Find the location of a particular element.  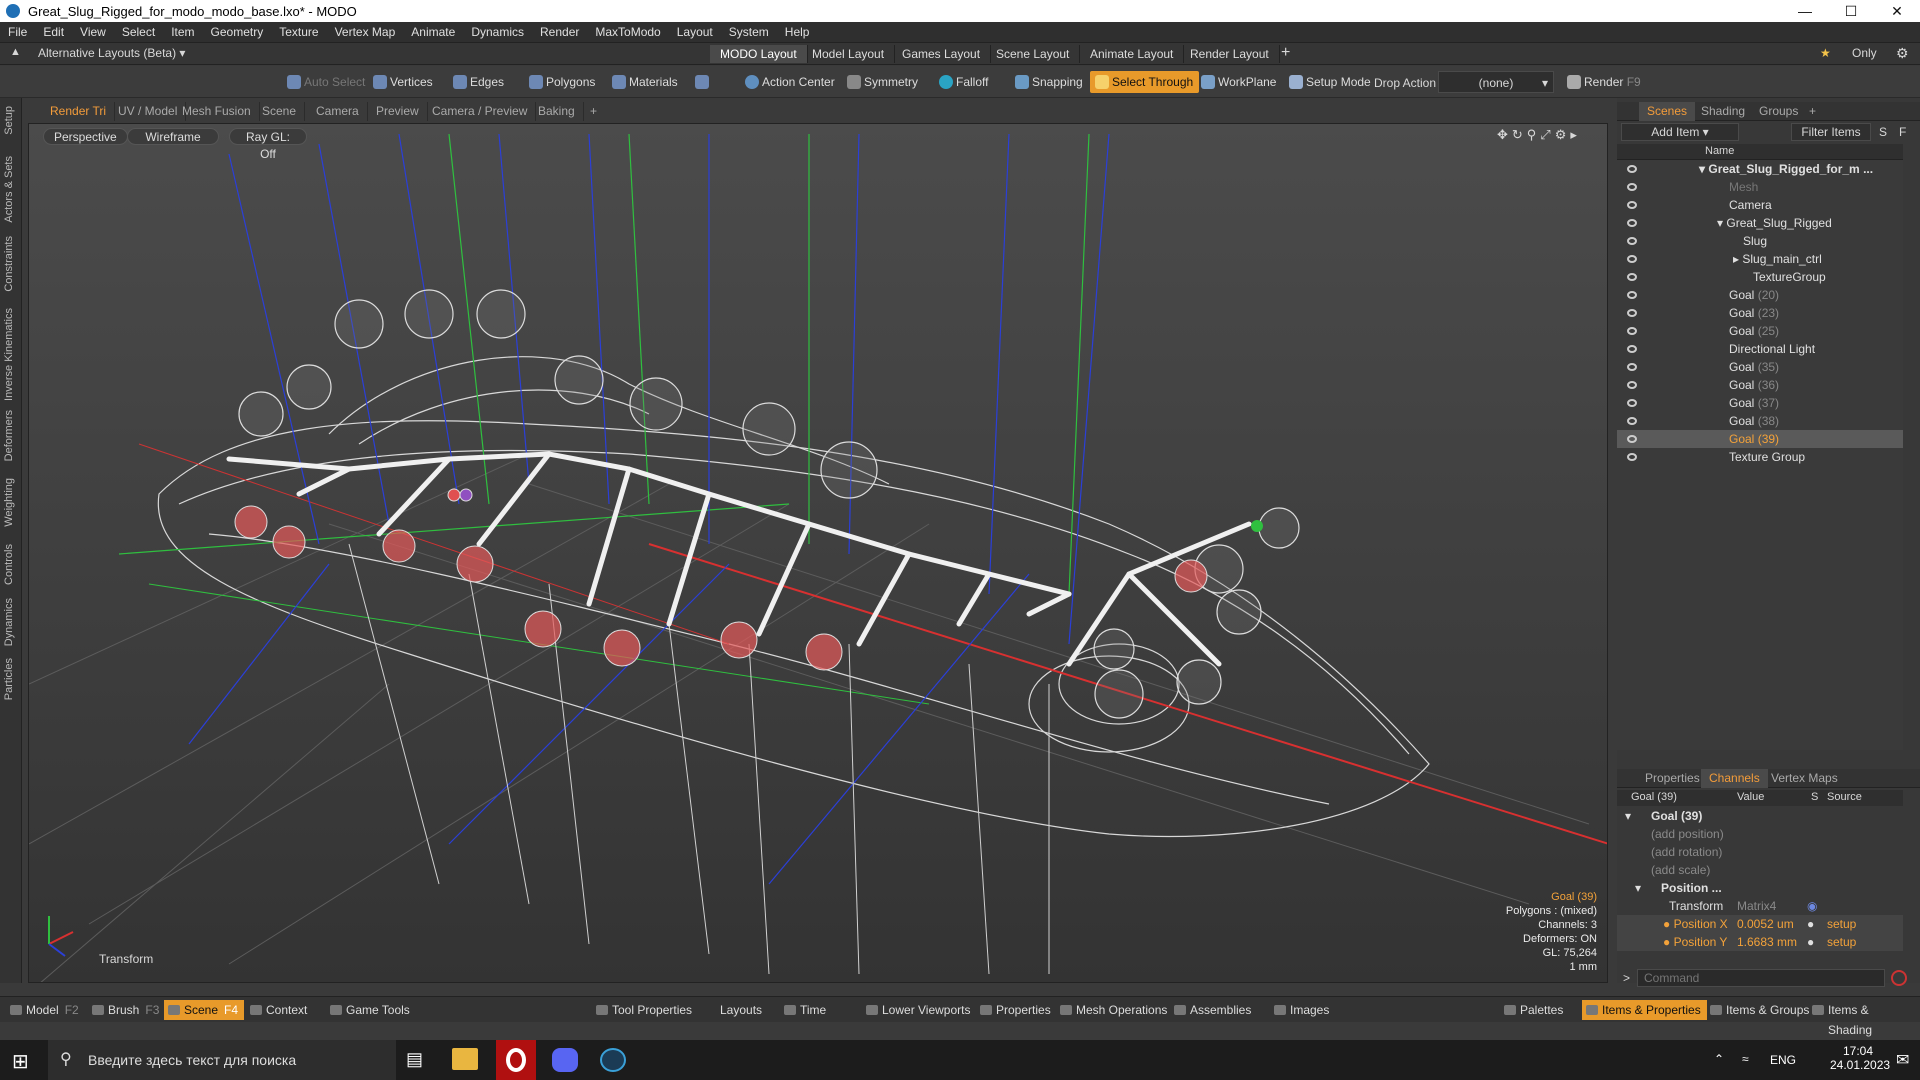

tree-row: Texture Group is located at coordinates (1760, 457).